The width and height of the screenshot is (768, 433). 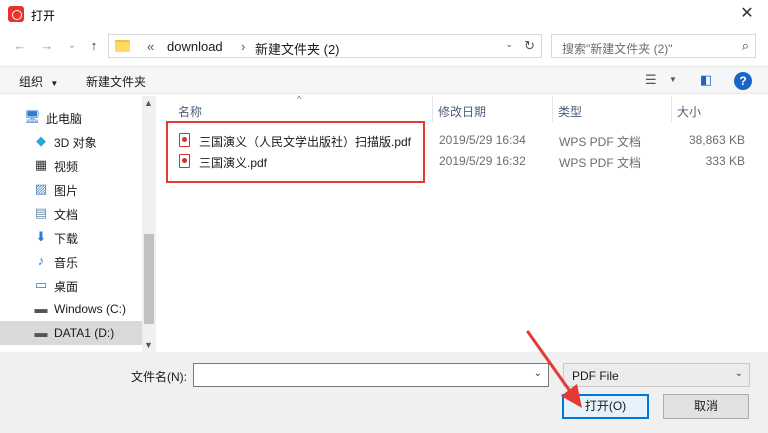 I want to click on search-icon: ⌕, so click(x=745, y=46).